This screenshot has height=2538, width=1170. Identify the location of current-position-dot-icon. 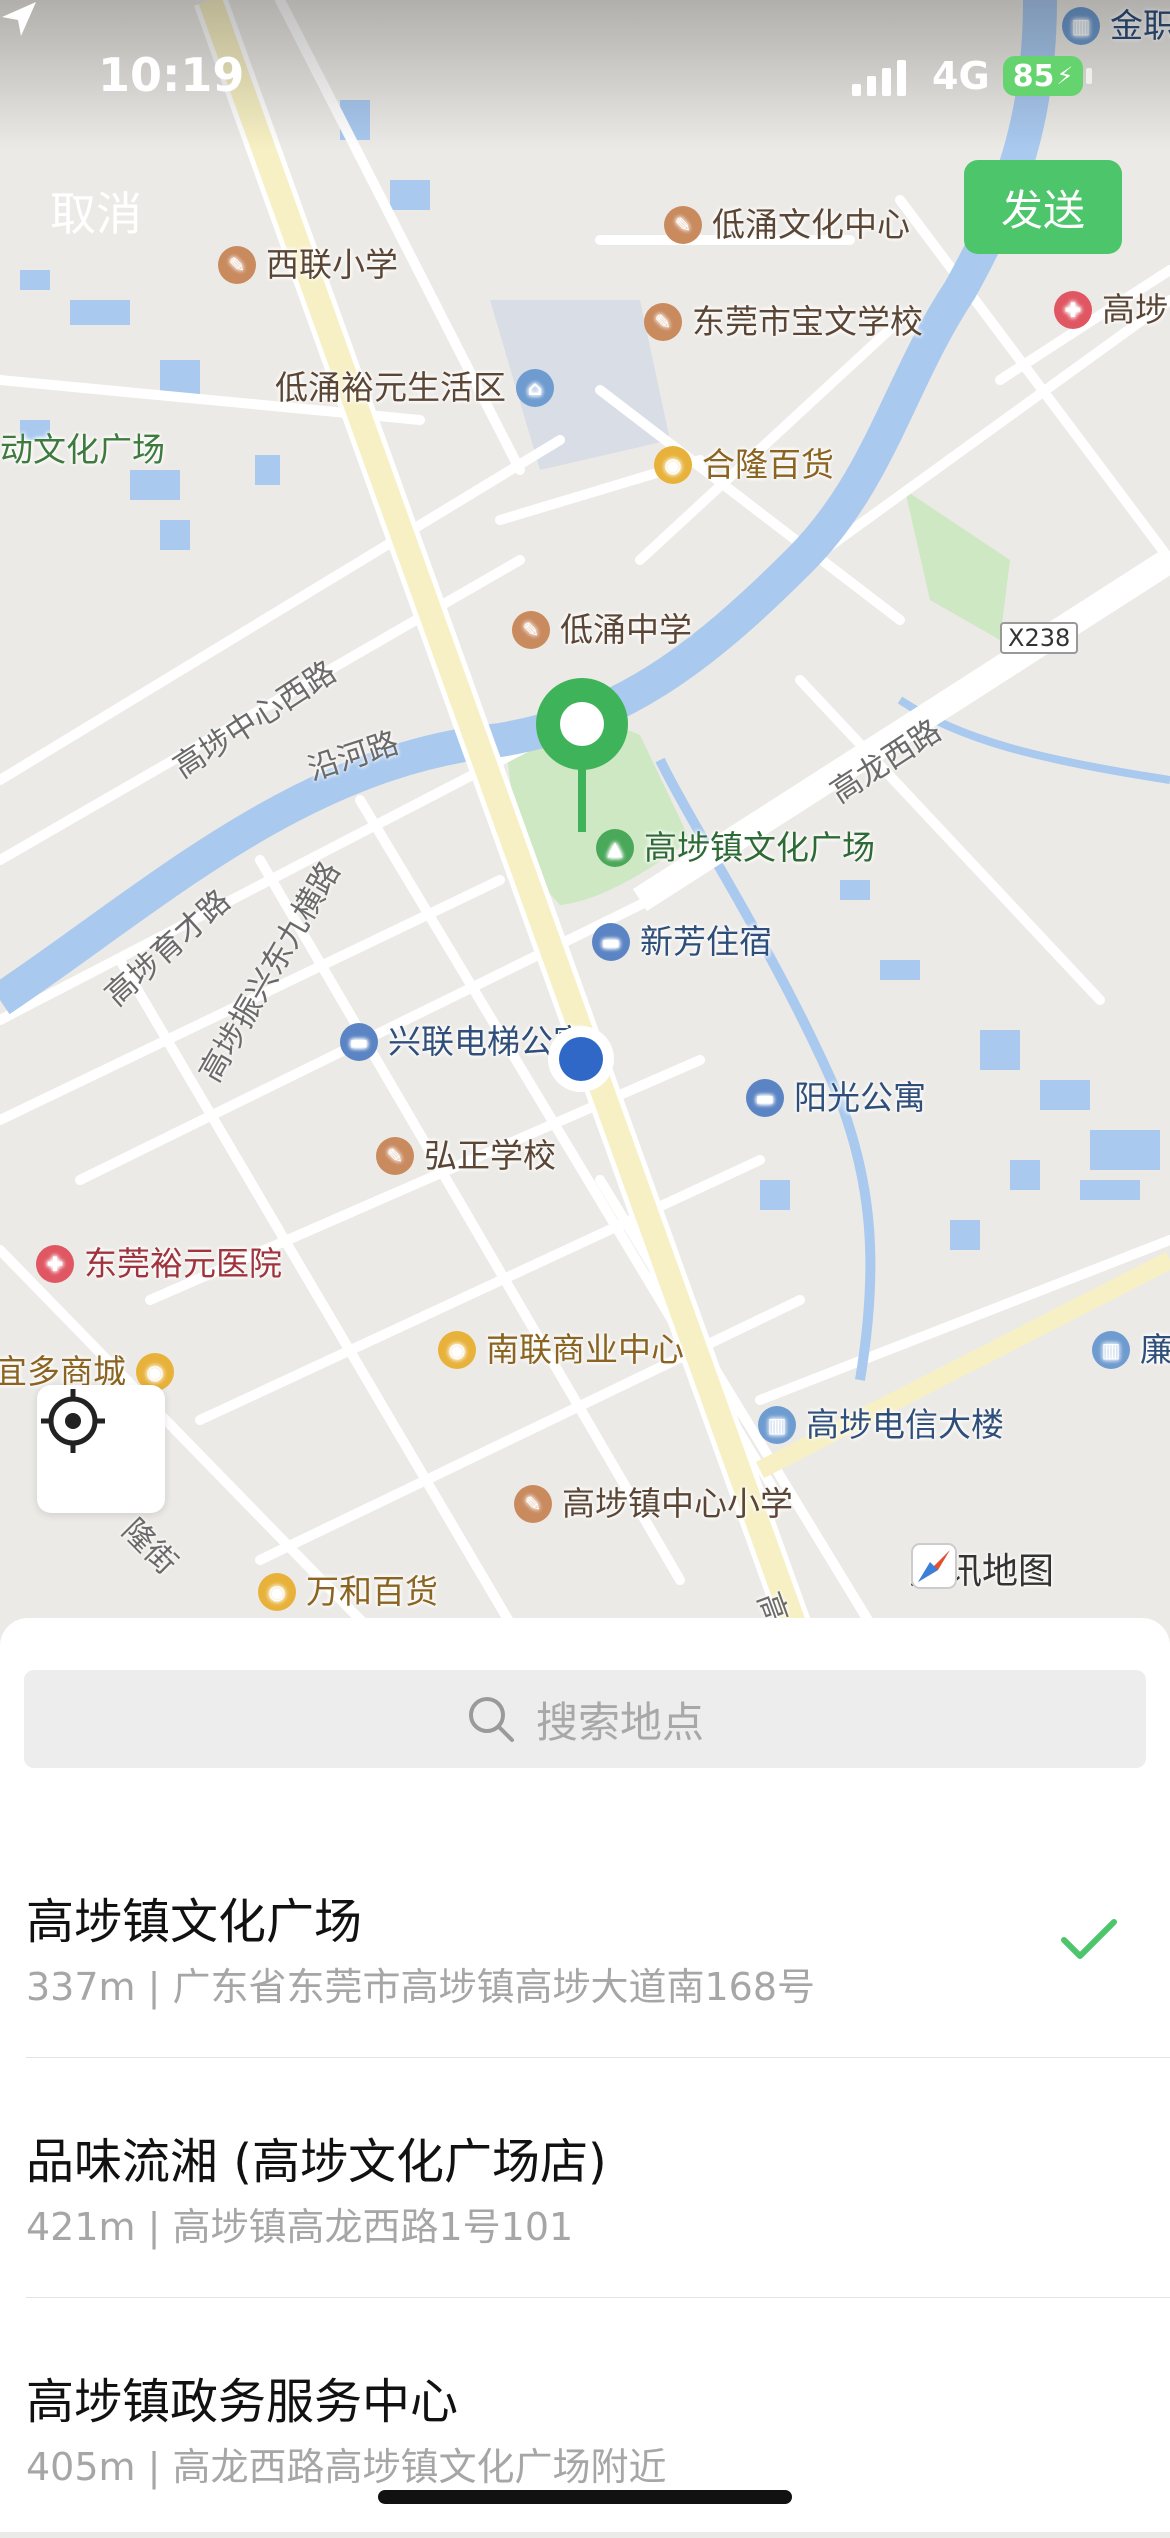
(581, 1059).